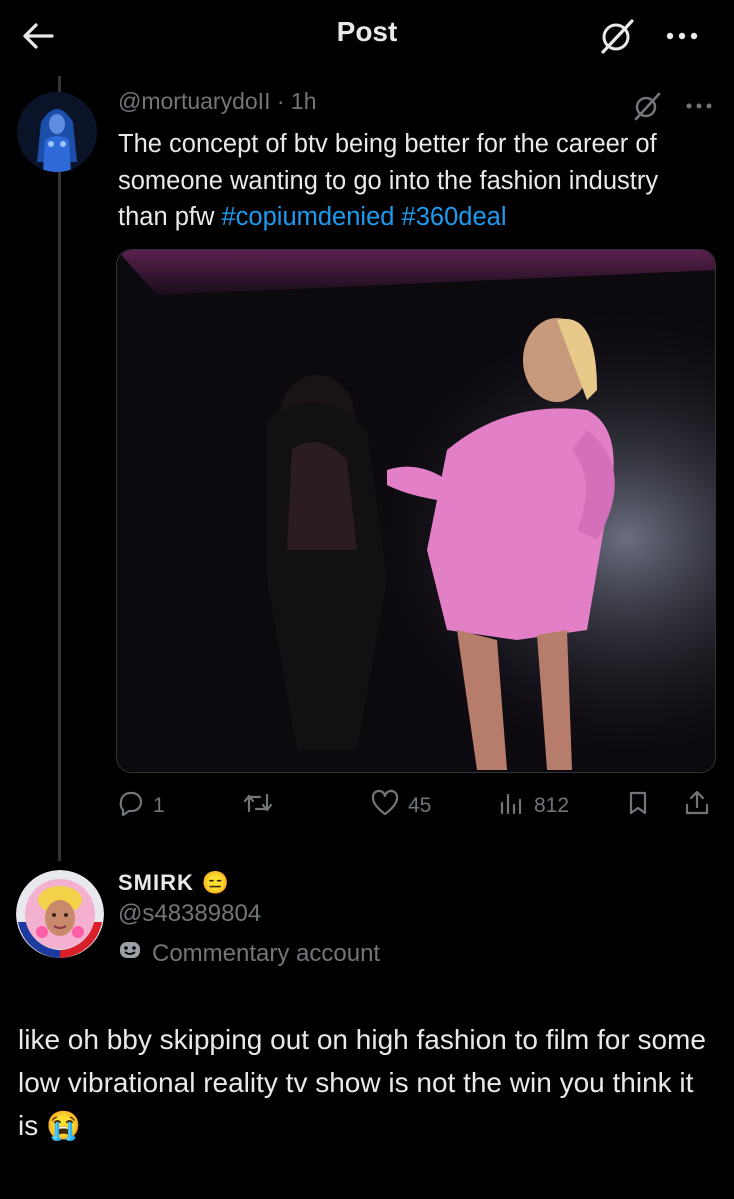  I want to click on hashtag-link: #360deal, so click(454, 217).